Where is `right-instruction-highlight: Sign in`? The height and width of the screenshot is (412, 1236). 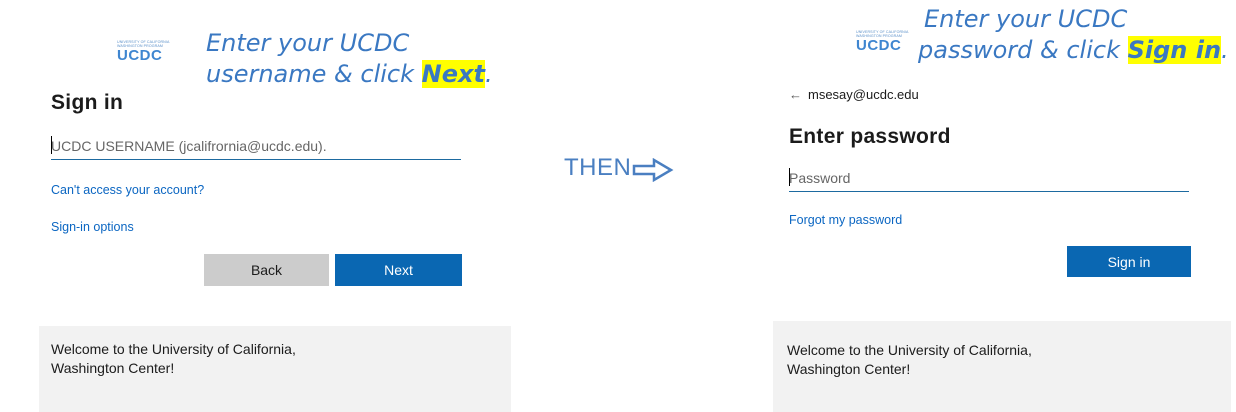
right-instruction-highlight: Sign in is located at coordinates (1174, 50).